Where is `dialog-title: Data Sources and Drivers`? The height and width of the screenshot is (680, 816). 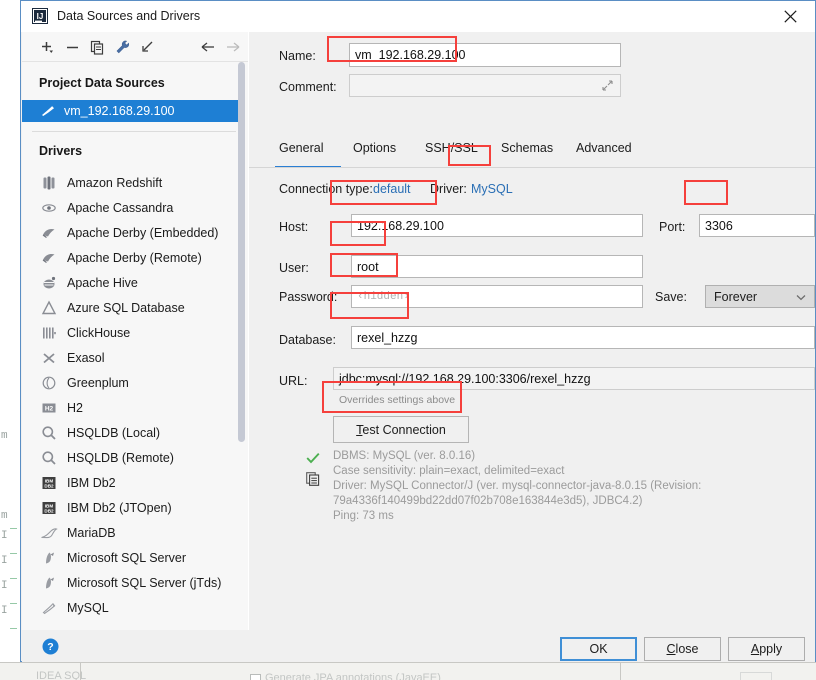 dialog-title: Data Sources and Drivers is located at coordinates (129, 16).